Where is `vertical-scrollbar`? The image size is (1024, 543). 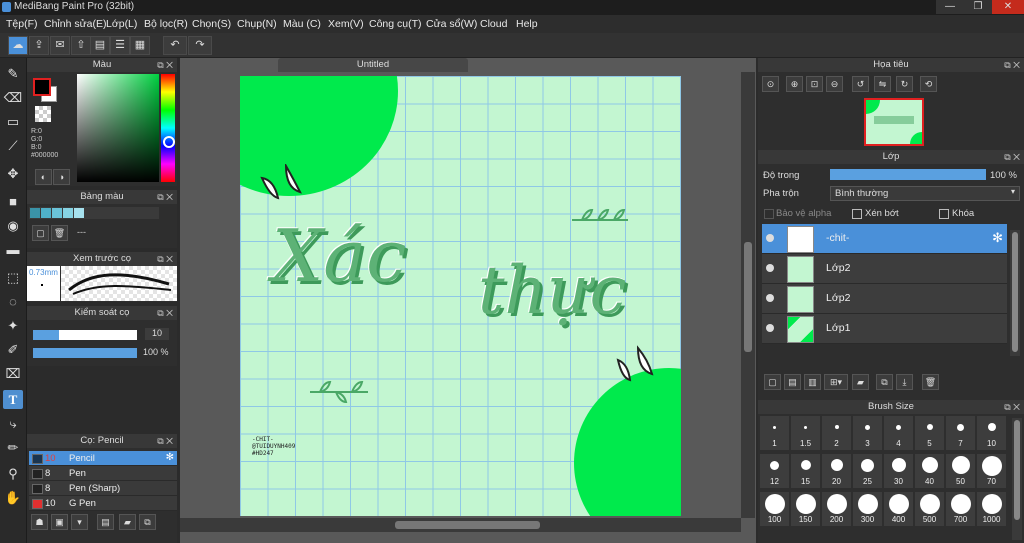 vertical-scrollbar is located at coordinates (748, 295).